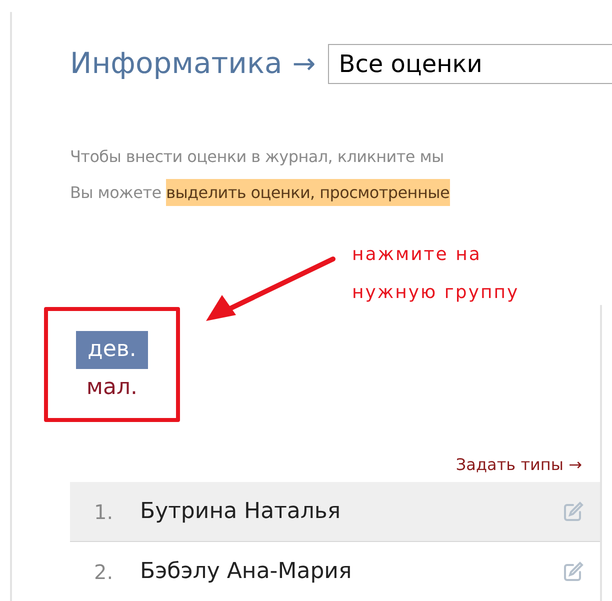  What do you see at coordinates (112, 388) in the screenshot?
I see `group-option: мал.` at bounding box center [112, 388].